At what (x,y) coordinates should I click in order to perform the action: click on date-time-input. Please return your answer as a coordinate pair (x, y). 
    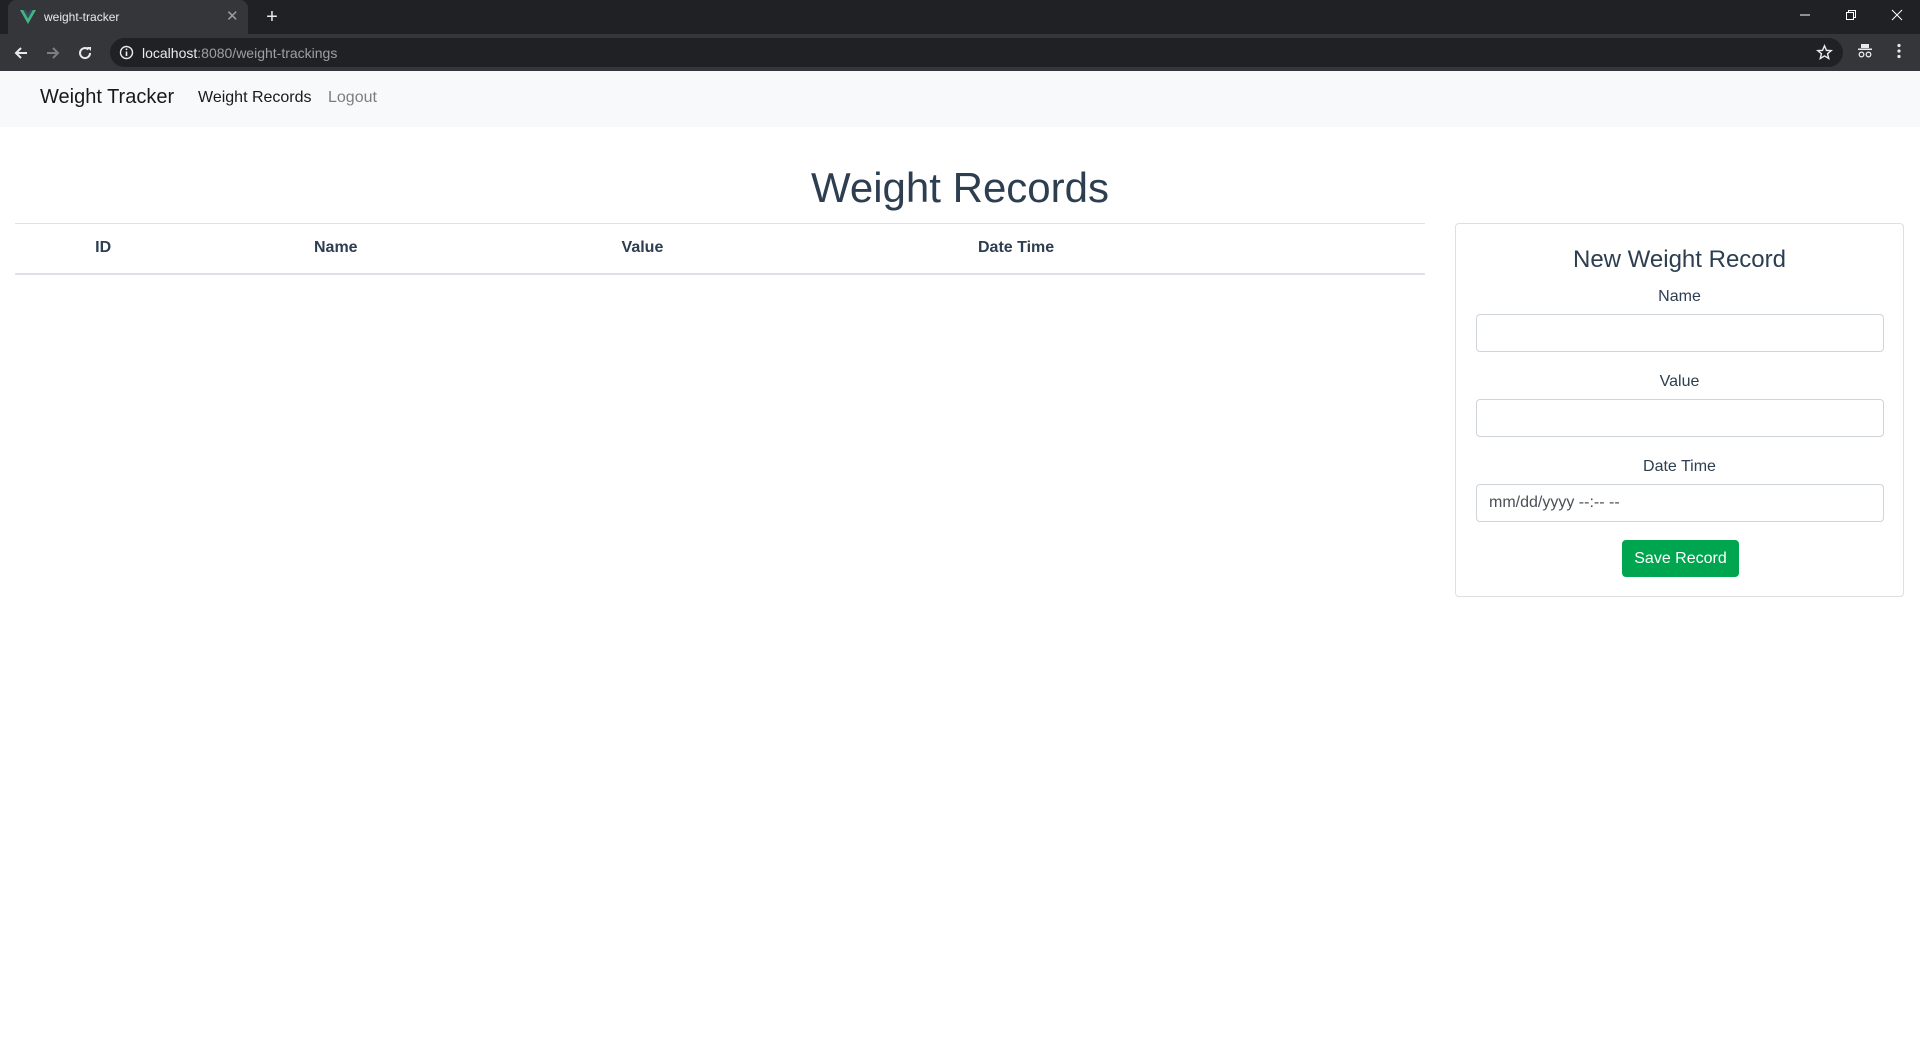
    Looking at the image, I should click on (1680, 503).